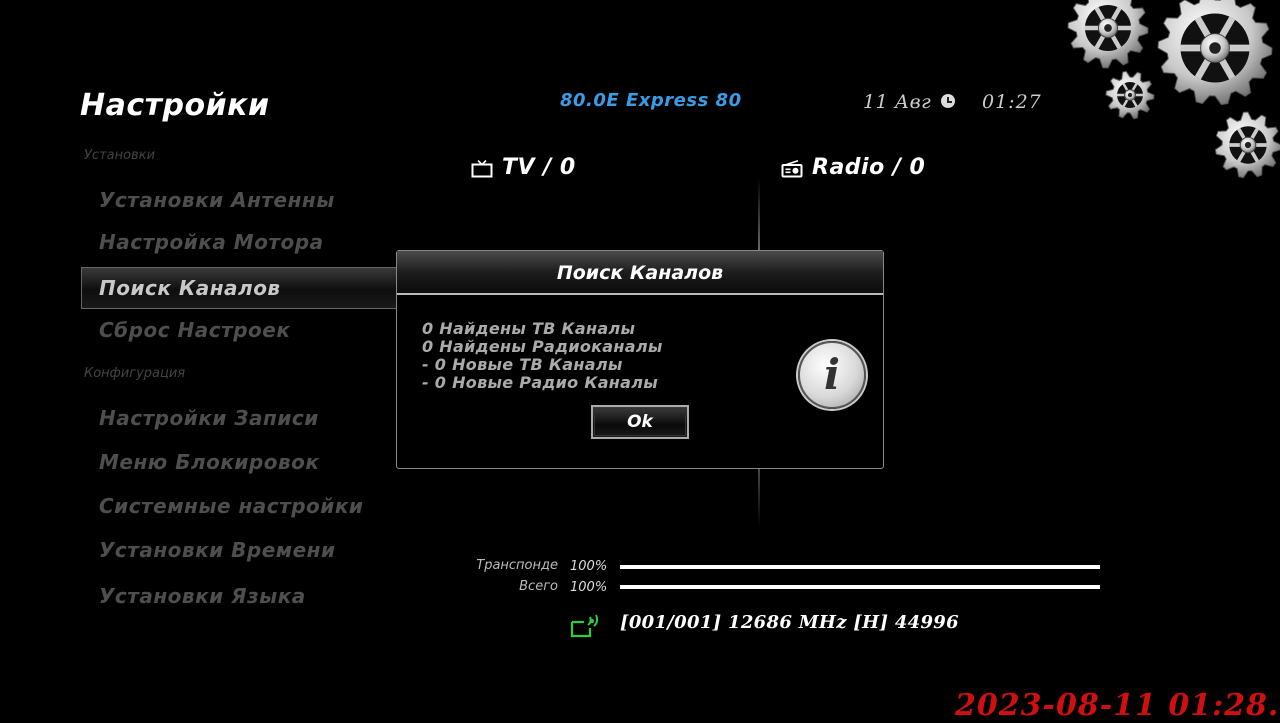  I want to click on dialog-message-line: 0 Найдены ТВ Каналы, so click(529, 328).